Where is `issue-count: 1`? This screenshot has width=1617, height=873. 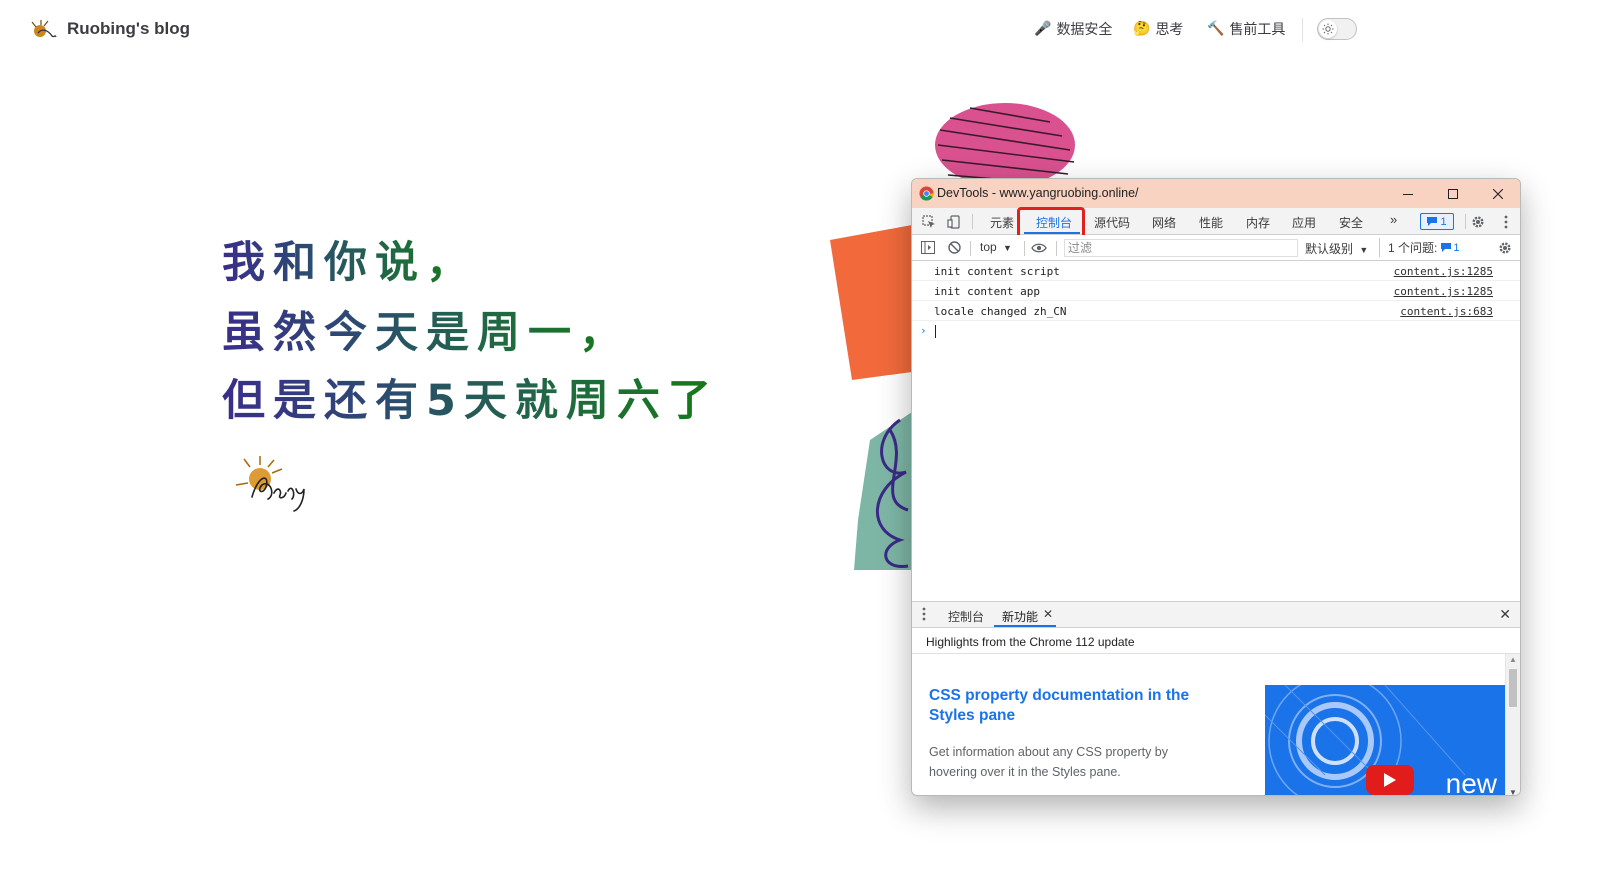 issue-count: 1 is located at coordinates (1443, 221).